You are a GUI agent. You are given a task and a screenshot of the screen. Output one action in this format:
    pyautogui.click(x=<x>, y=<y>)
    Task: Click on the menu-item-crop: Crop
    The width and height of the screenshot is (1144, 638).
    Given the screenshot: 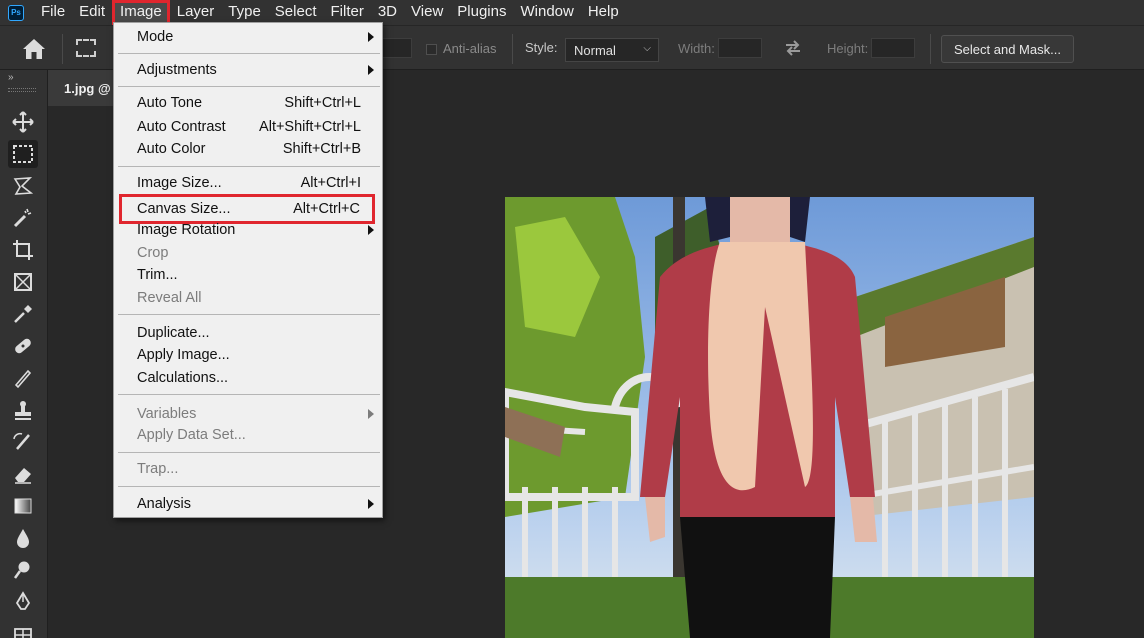 What is the action you would take?
    pyautogui.click(x=248, y=253)
    